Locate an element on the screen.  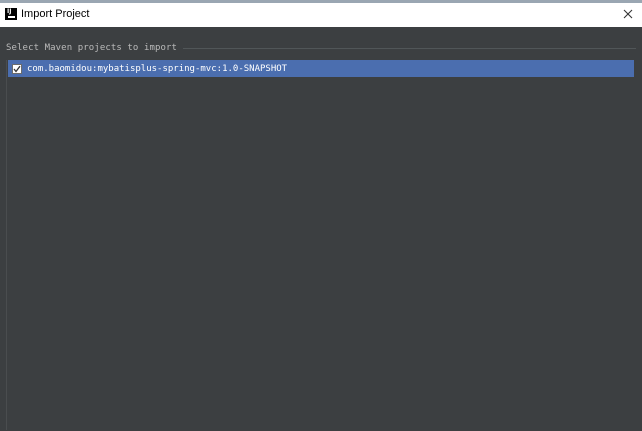
title-bar: IJ Import Project is located at coordinates (321, 15).